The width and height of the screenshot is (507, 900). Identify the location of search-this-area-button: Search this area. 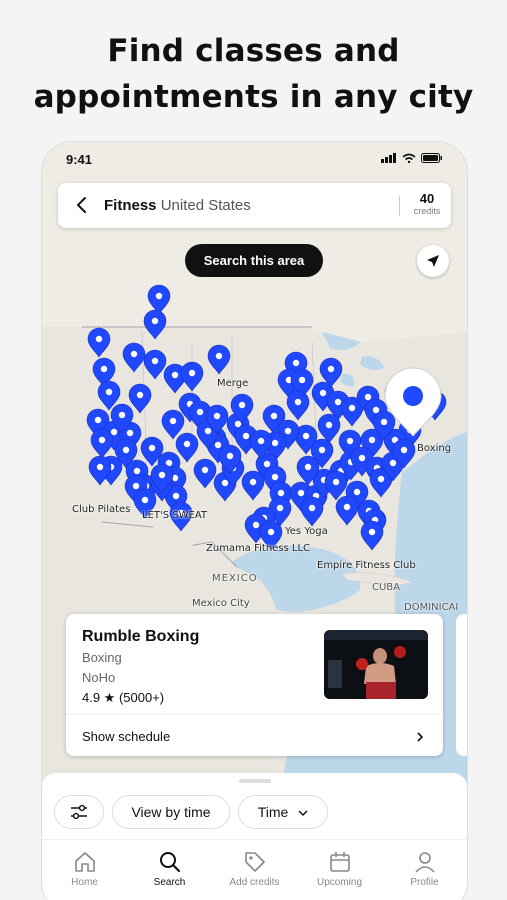
(254, 260).